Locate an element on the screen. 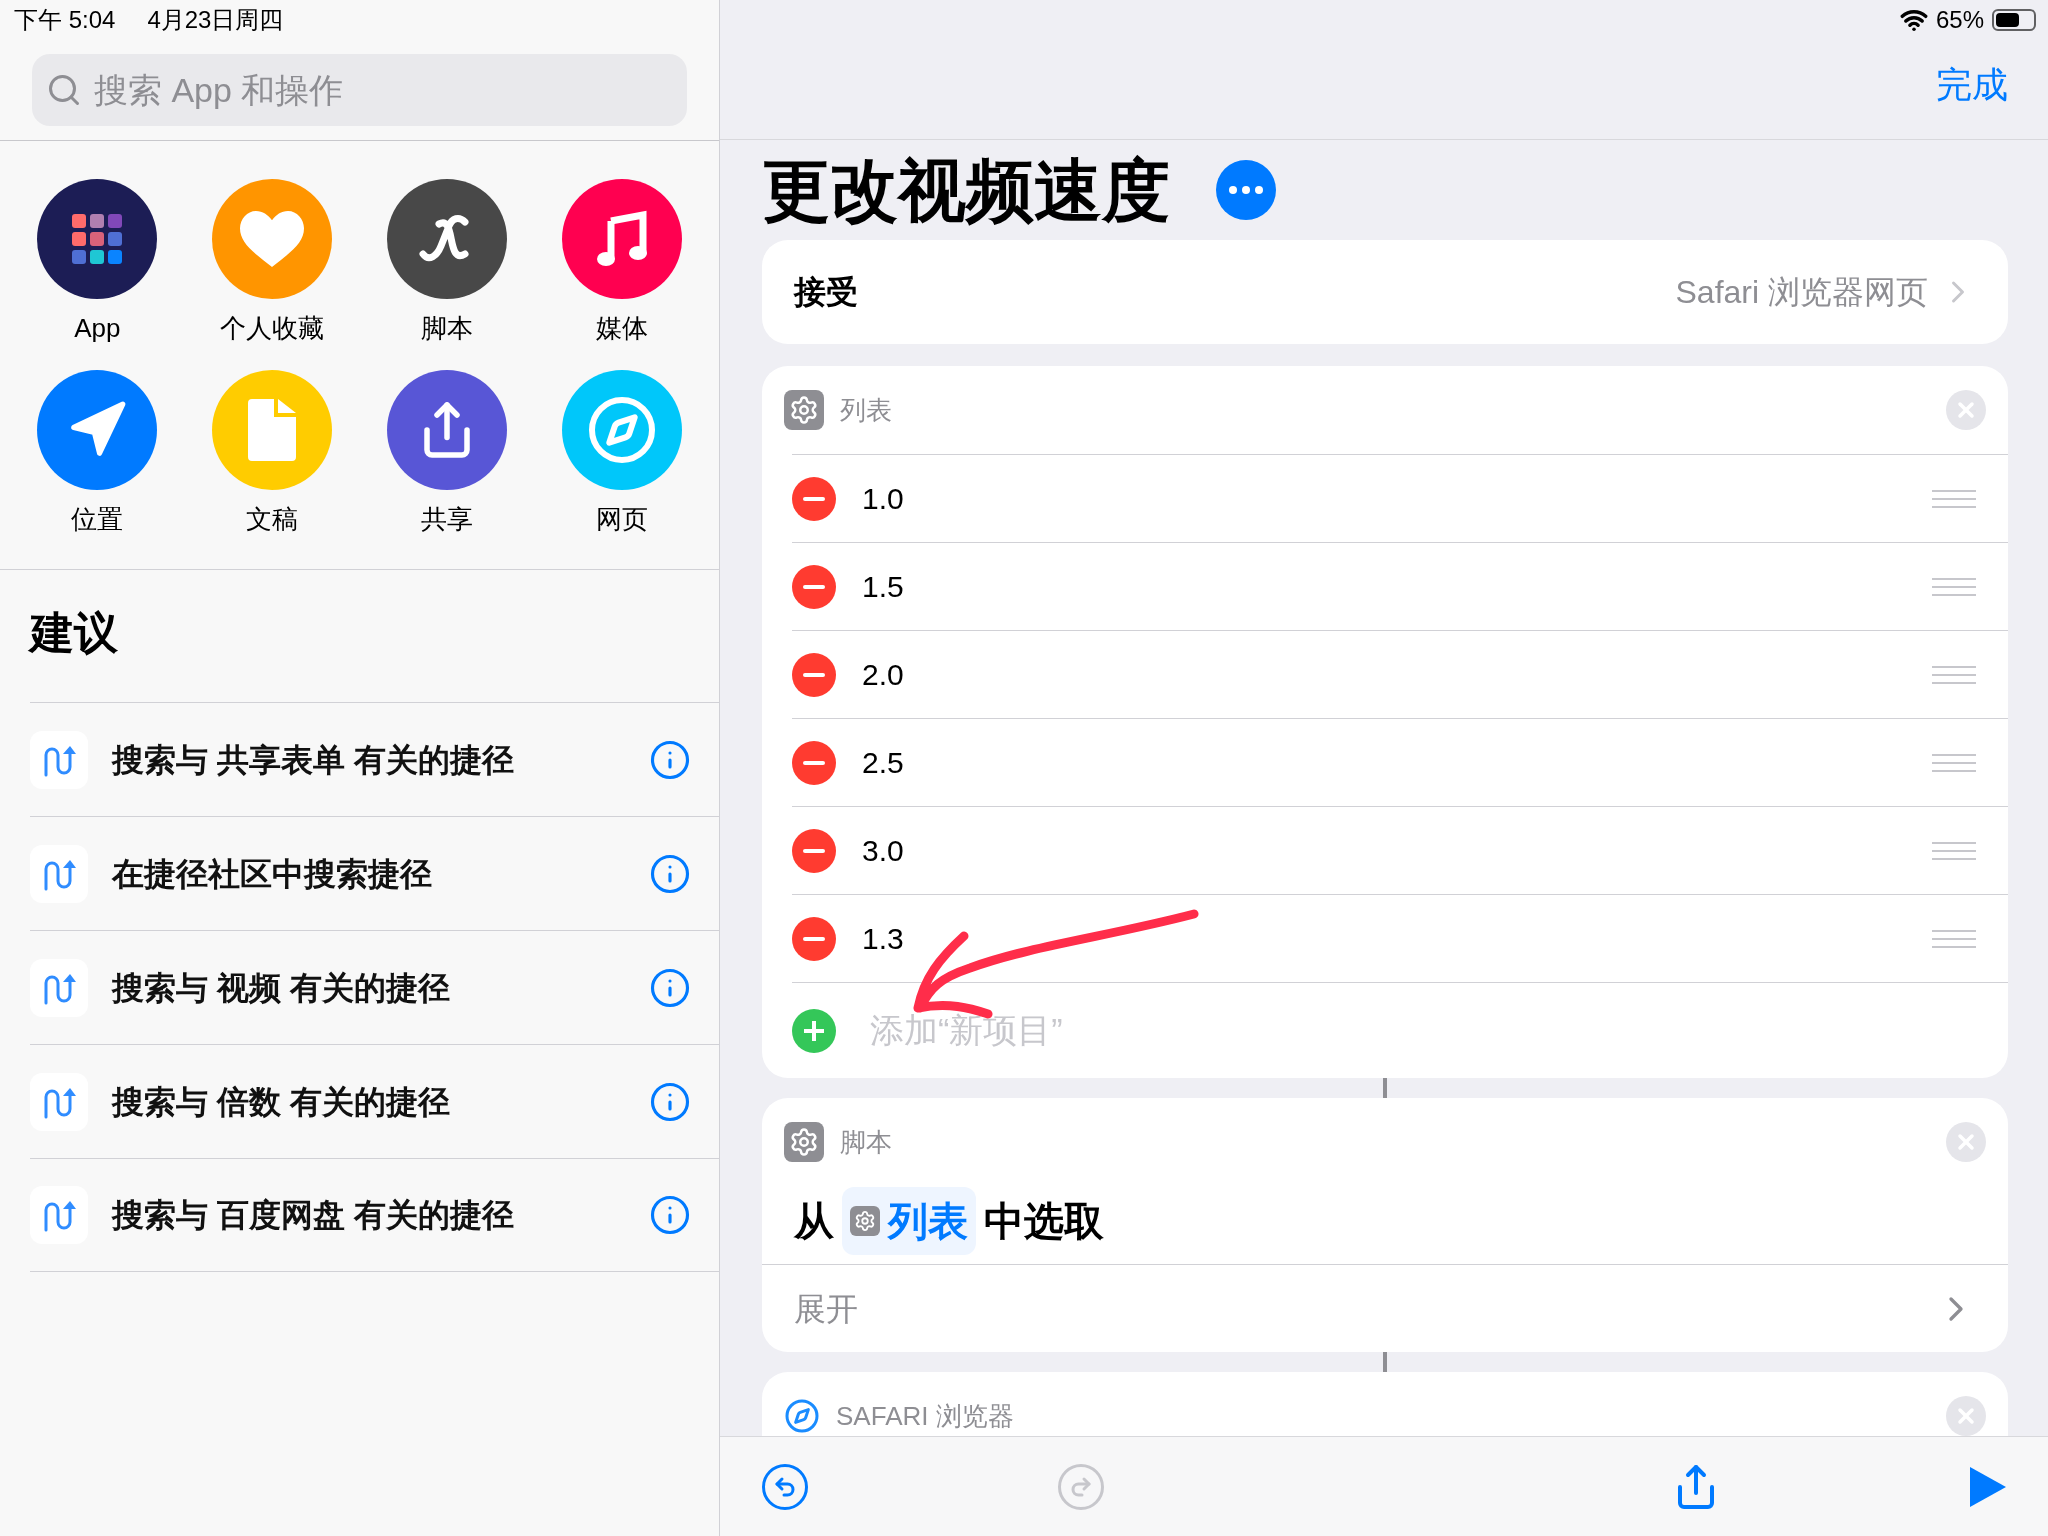 The width and height of the screenshot is (2048, 1536). category-label: App is located at coordinates (97, 328).